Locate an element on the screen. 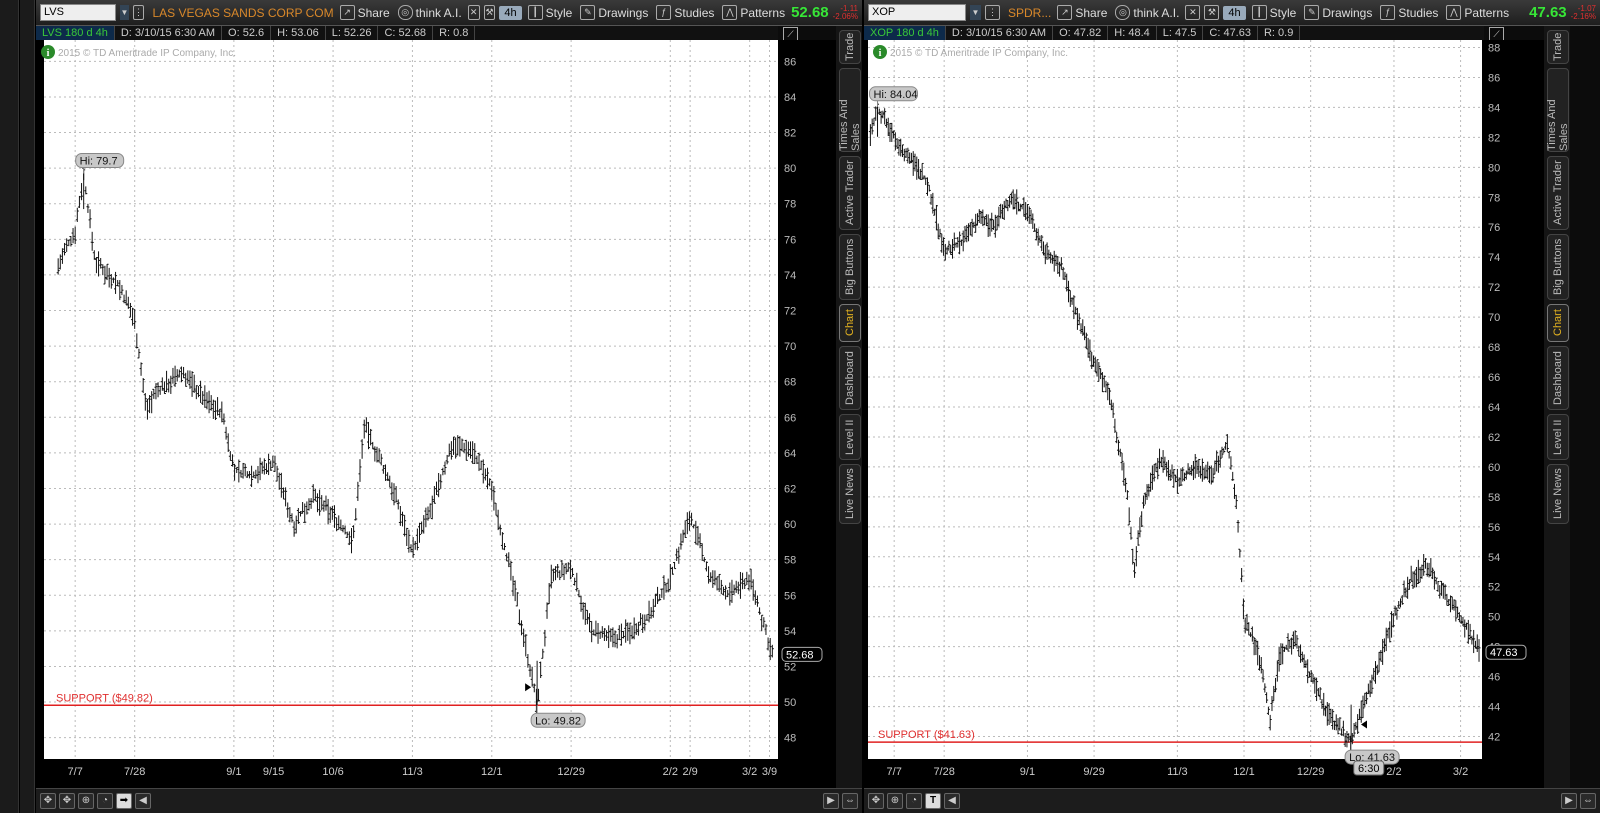 The height and width of the screenshot is (813, 1600). share-icon: ↗ is located at coordinates (1065, 12).